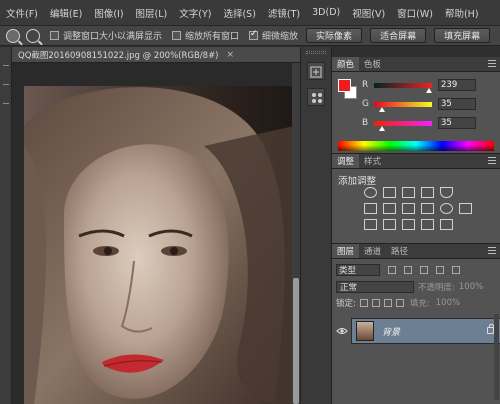 This screenshot has width=500, height=404. Describe the element at coordinates (13, 35) in the screenshot. I see `zoom-in-icon` at that location.